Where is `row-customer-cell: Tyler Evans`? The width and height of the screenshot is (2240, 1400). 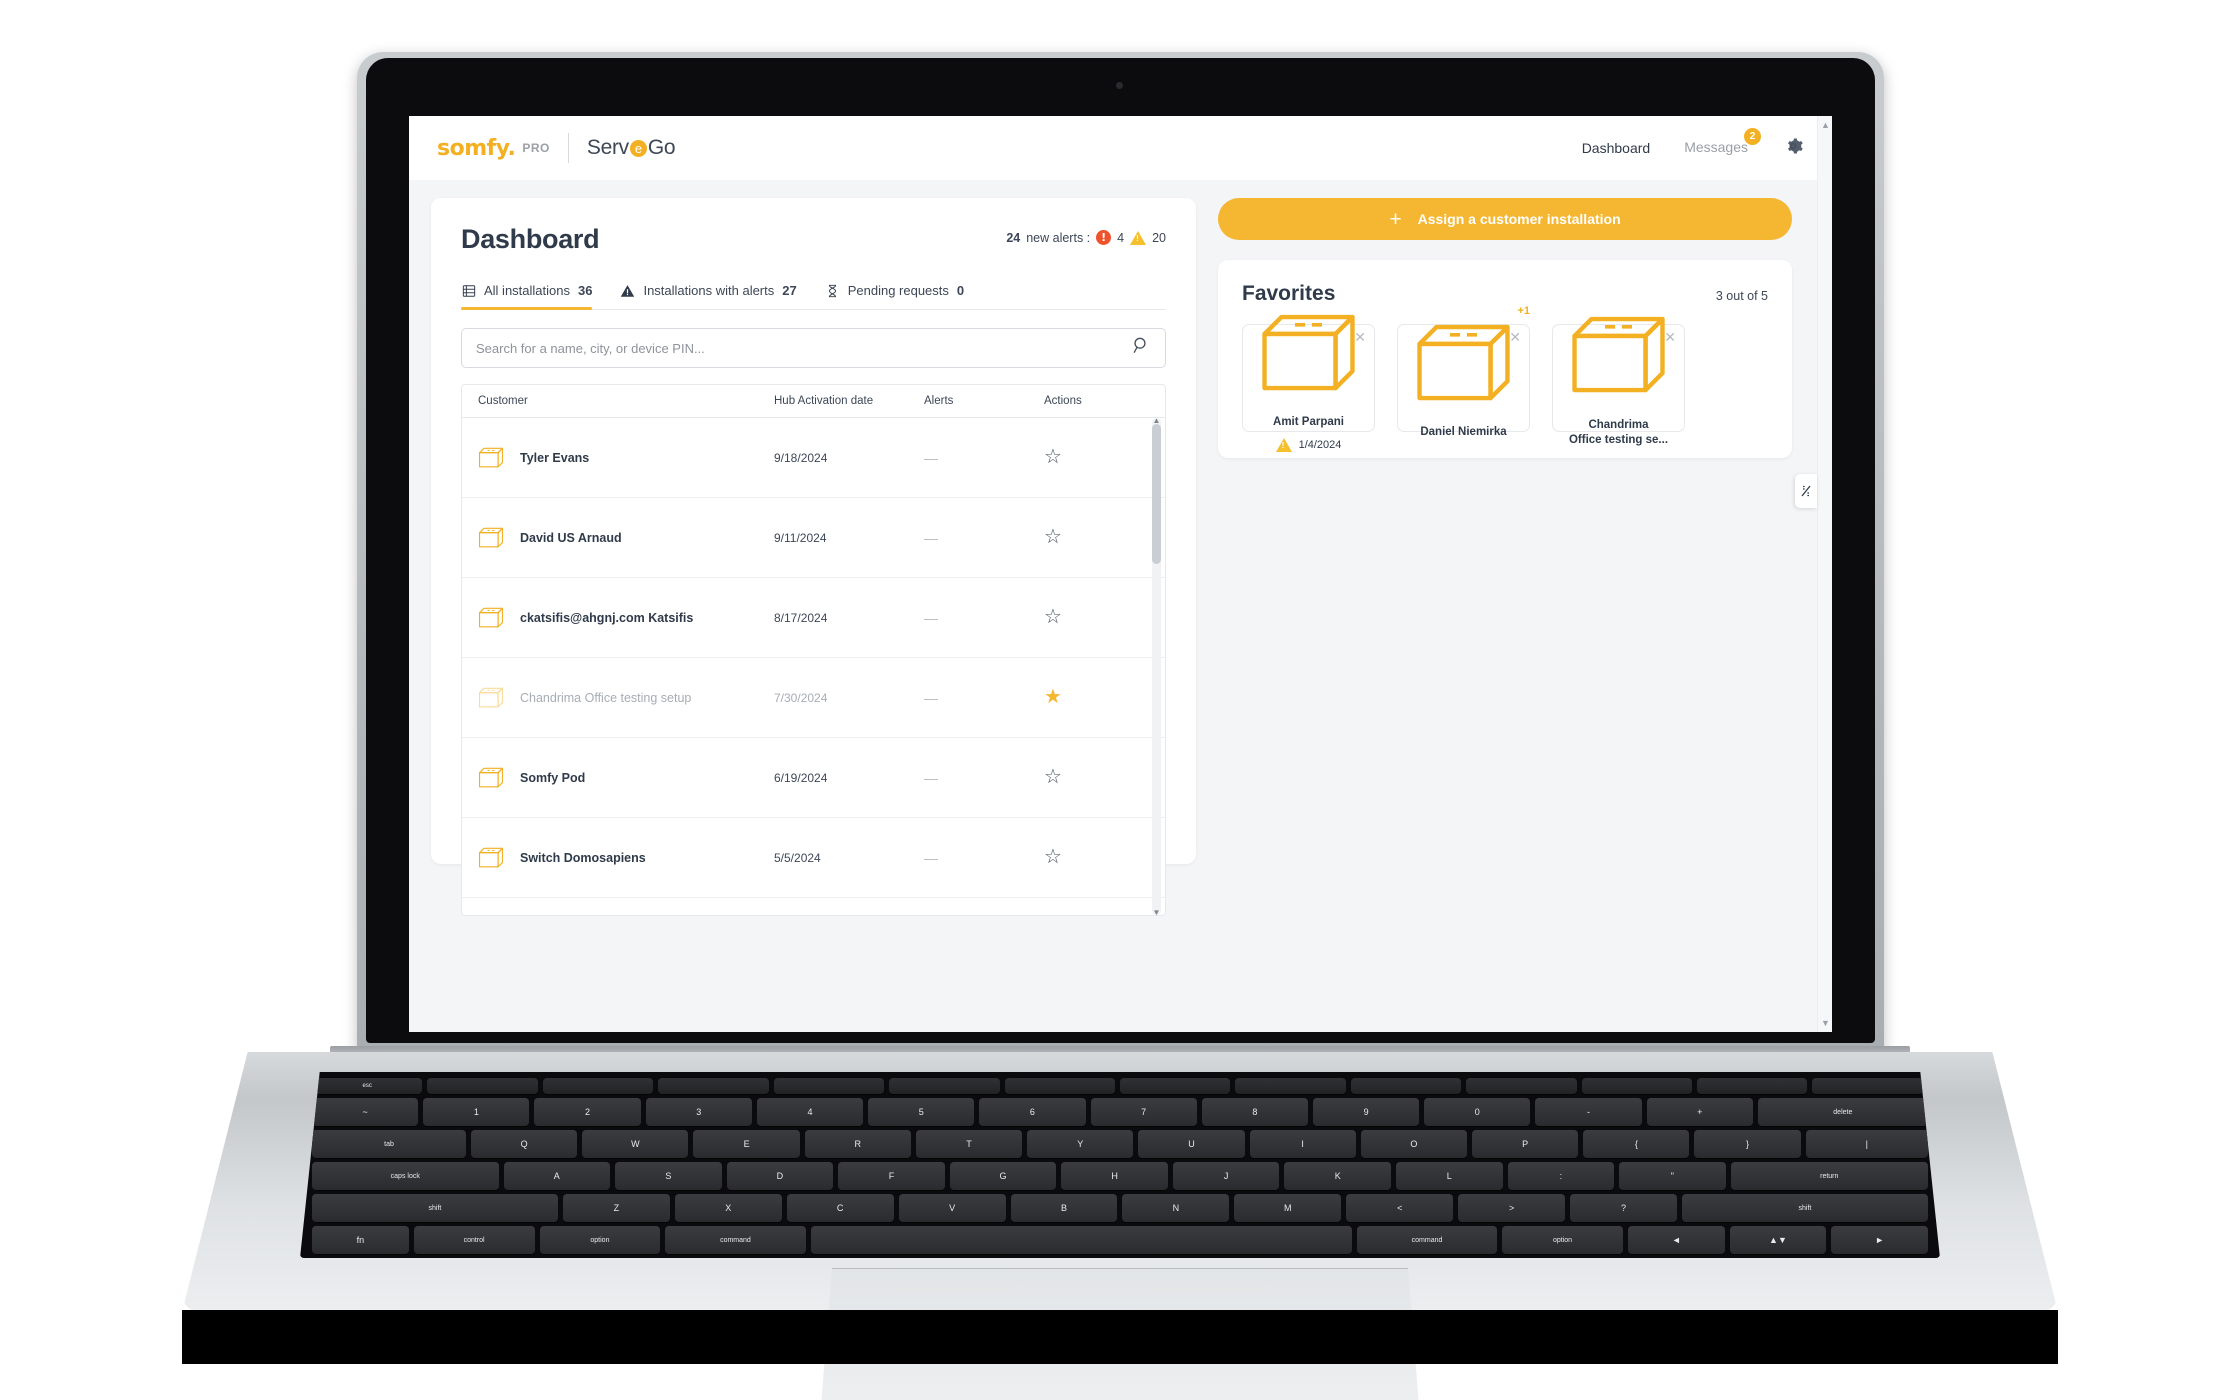 row-customer-cell: Tyler Evans is located at coordinates (618, 458).